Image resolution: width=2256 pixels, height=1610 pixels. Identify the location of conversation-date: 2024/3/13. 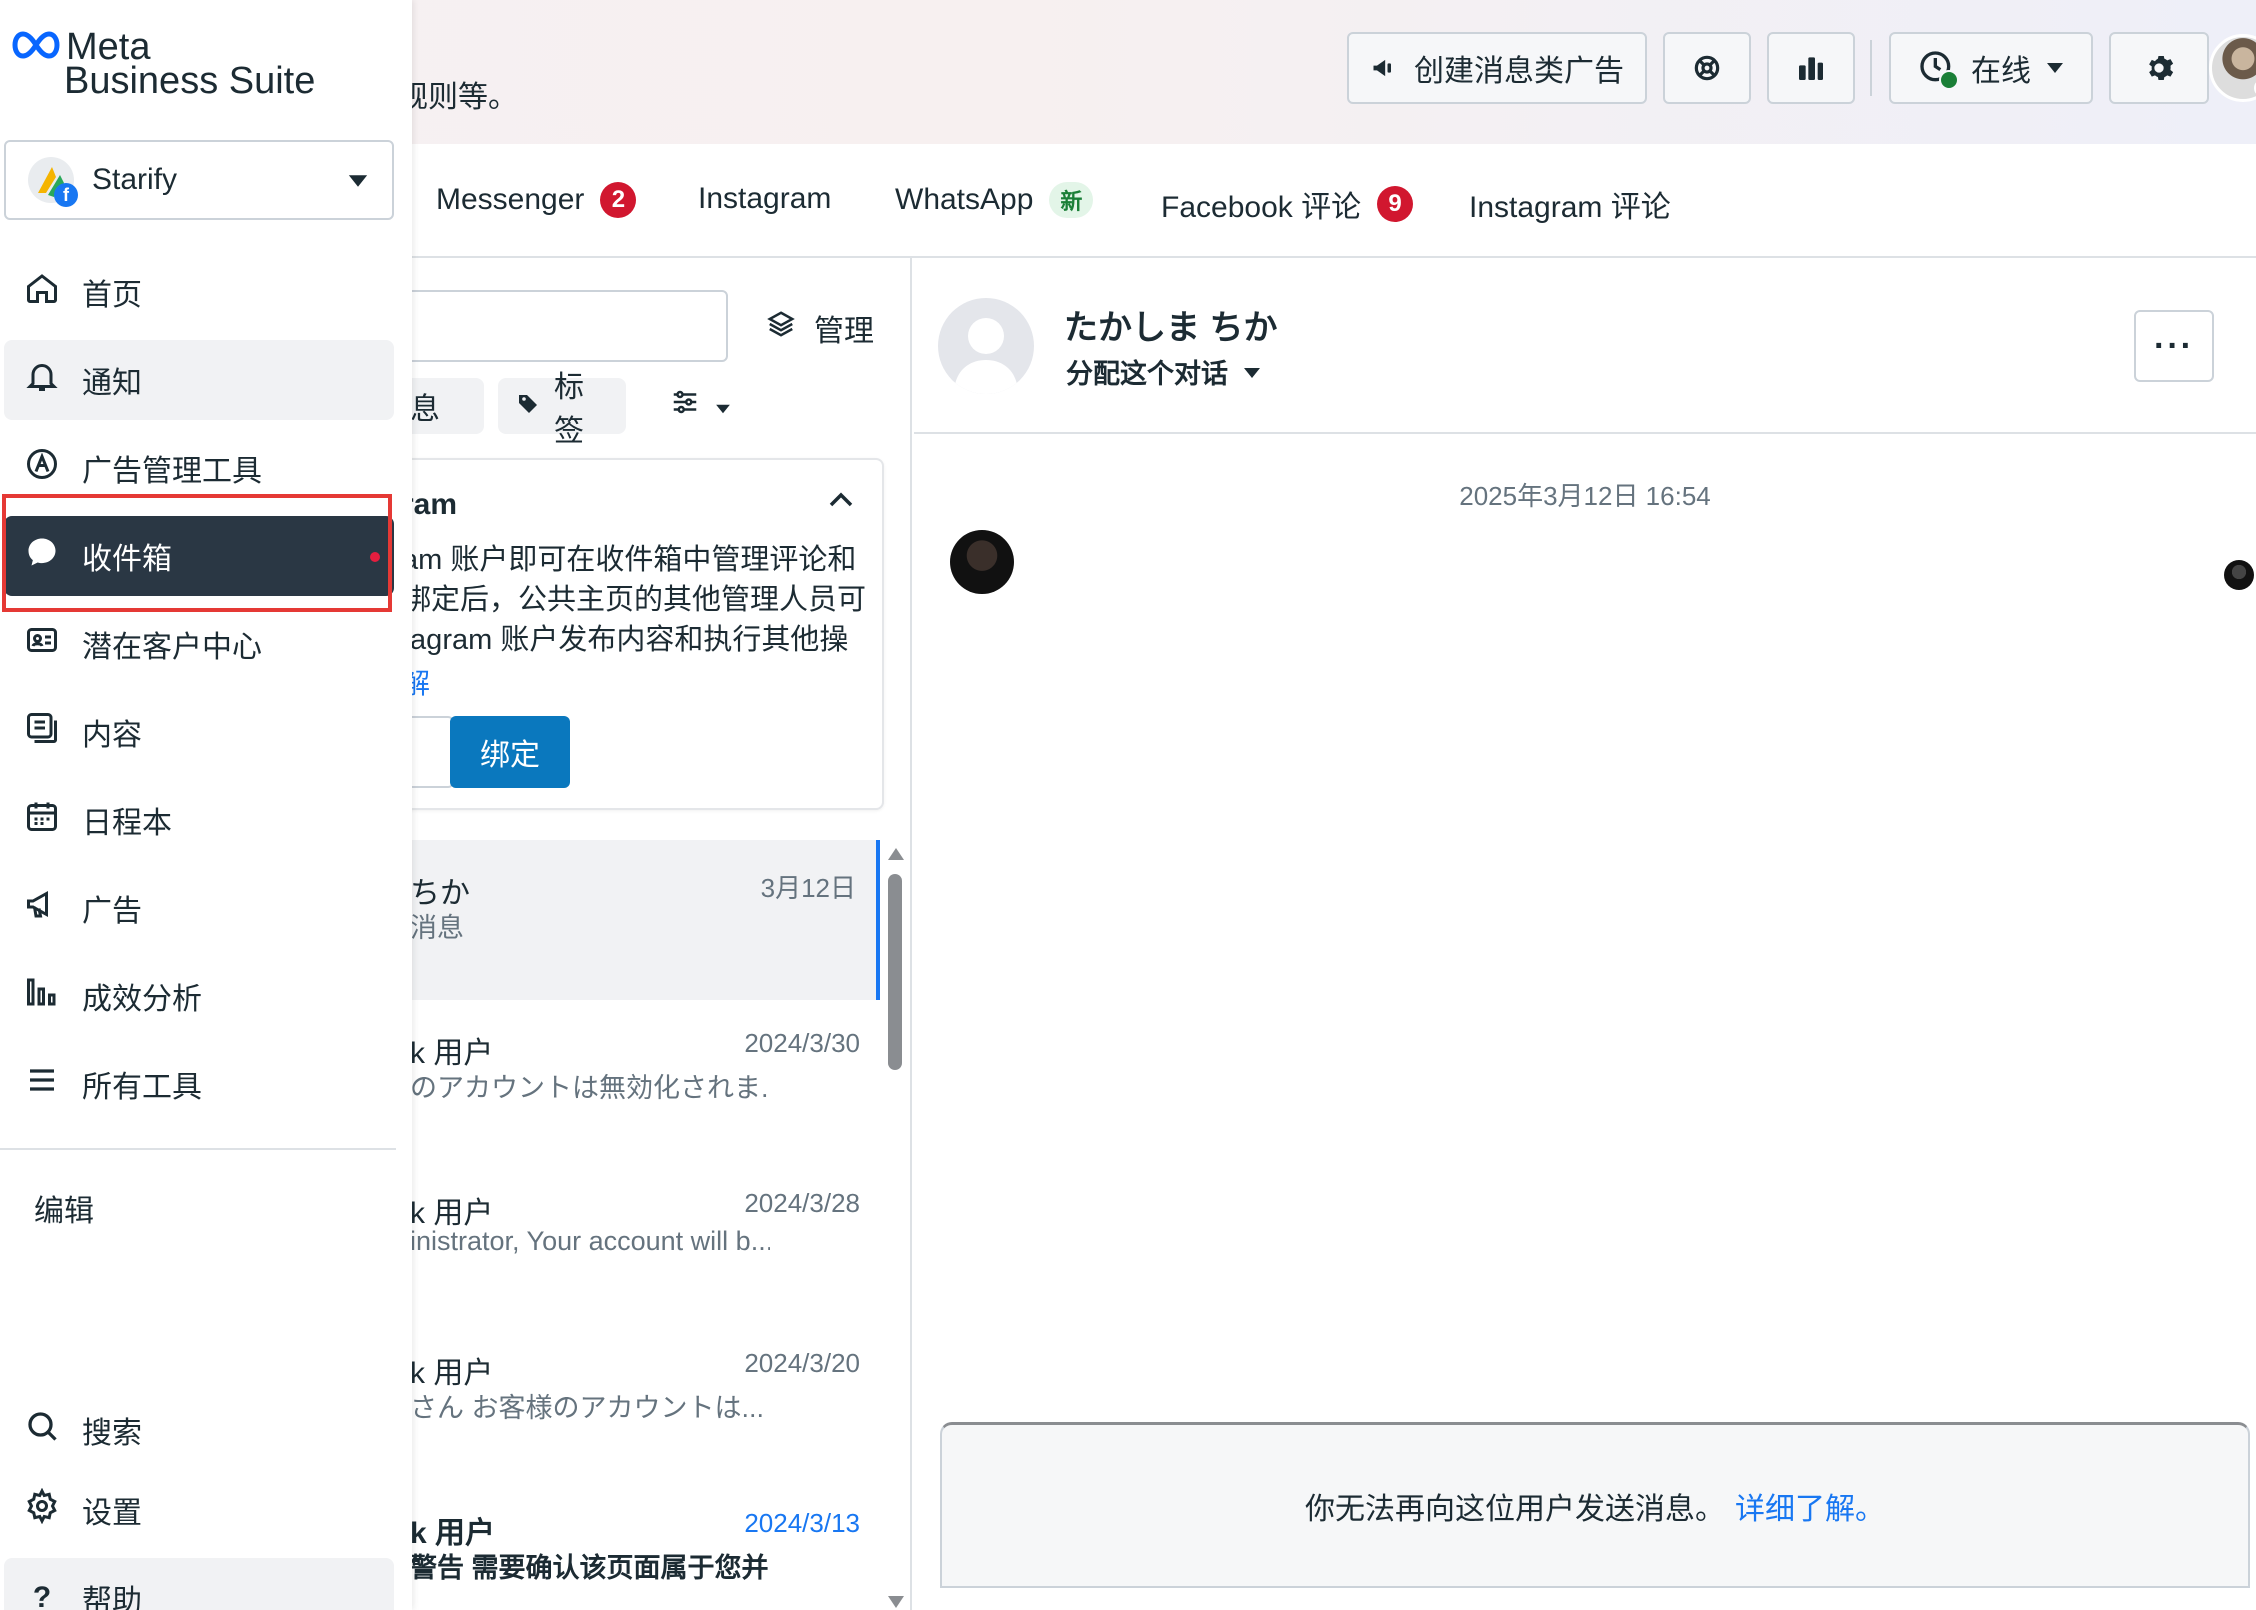
(802, 1523).